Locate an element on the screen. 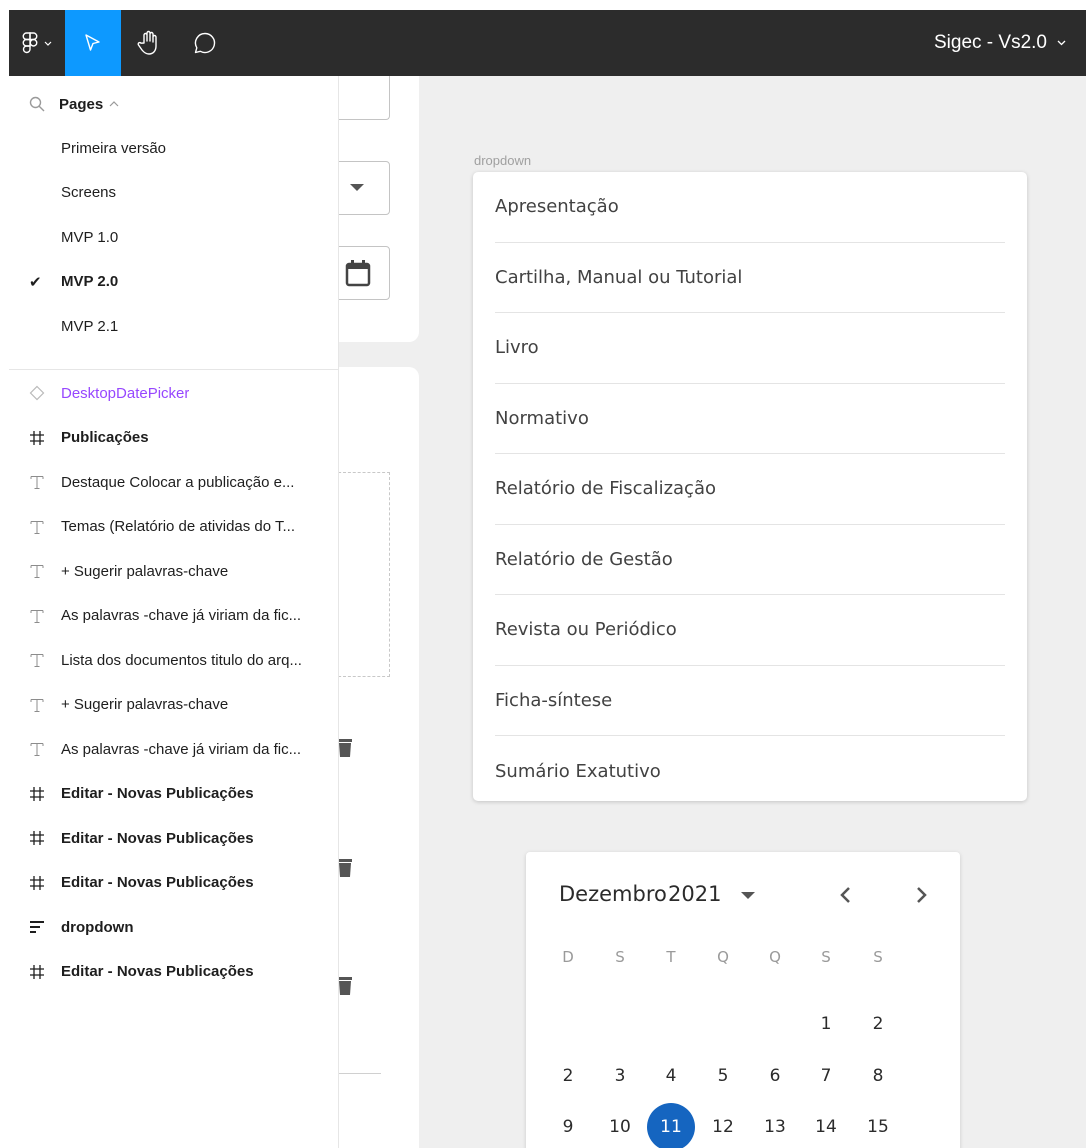 This screenshot has width=1086, height=1148. dropdown-option: Apresentação is located at coordinates (750, 207).